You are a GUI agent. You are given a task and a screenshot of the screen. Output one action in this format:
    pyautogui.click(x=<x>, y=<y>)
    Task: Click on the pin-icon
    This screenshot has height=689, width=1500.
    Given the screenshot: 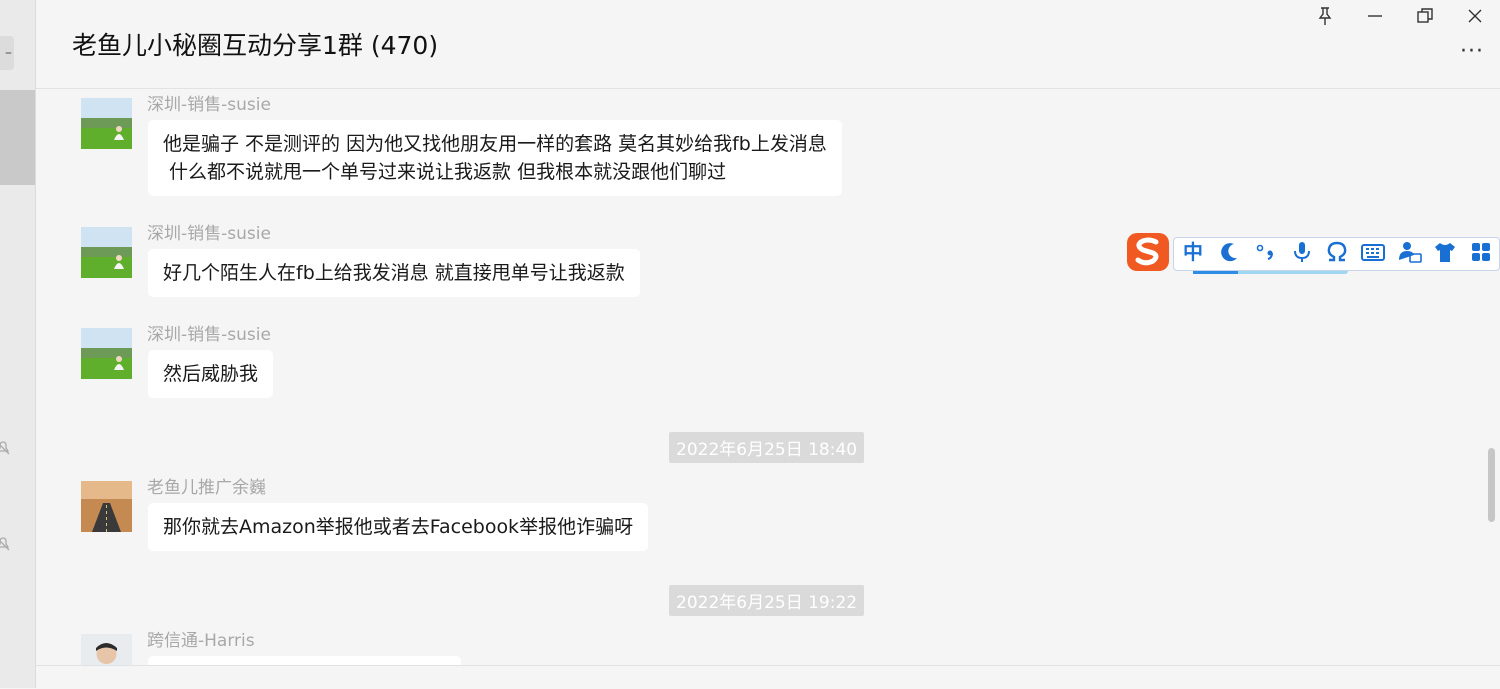 What is the action you would take?
    pyautogui.click(x=1325, y=16)
    